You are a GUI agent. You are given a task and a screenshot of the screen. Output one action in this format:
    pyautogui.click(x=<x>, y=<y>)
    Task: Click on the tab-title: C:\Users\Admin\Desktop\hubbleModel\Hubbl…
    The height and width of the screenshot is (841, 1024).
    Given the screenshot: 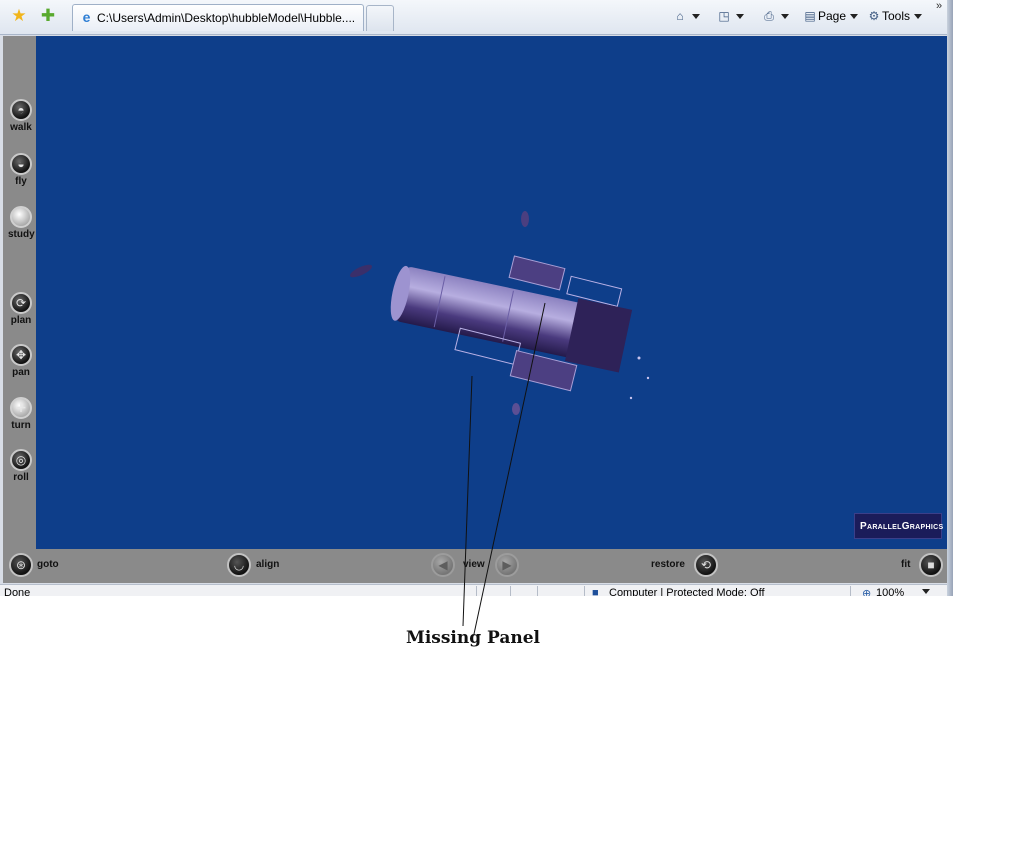 What is the action you would take?
    pyautogui.click(x=226, y=18)
    